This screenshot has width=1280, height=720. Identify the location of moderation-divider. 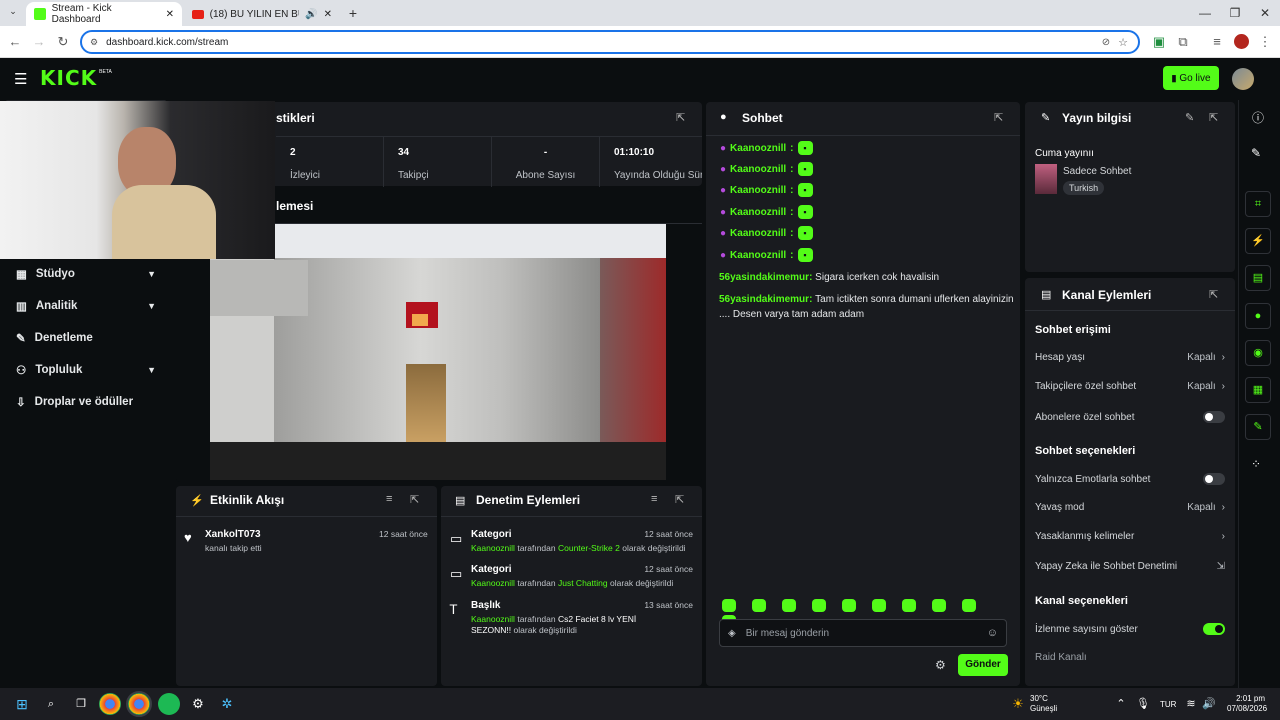
(571, 516).